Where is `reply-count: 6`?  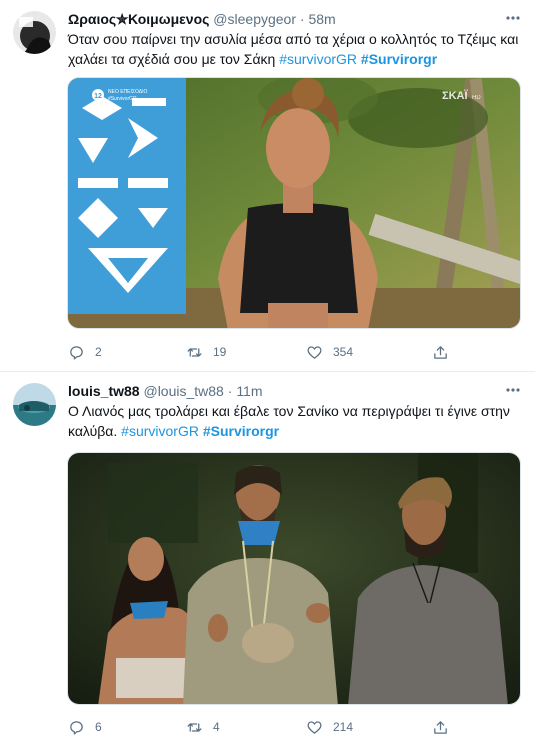 reply-count: 6 is located at coordinates (98, 727).